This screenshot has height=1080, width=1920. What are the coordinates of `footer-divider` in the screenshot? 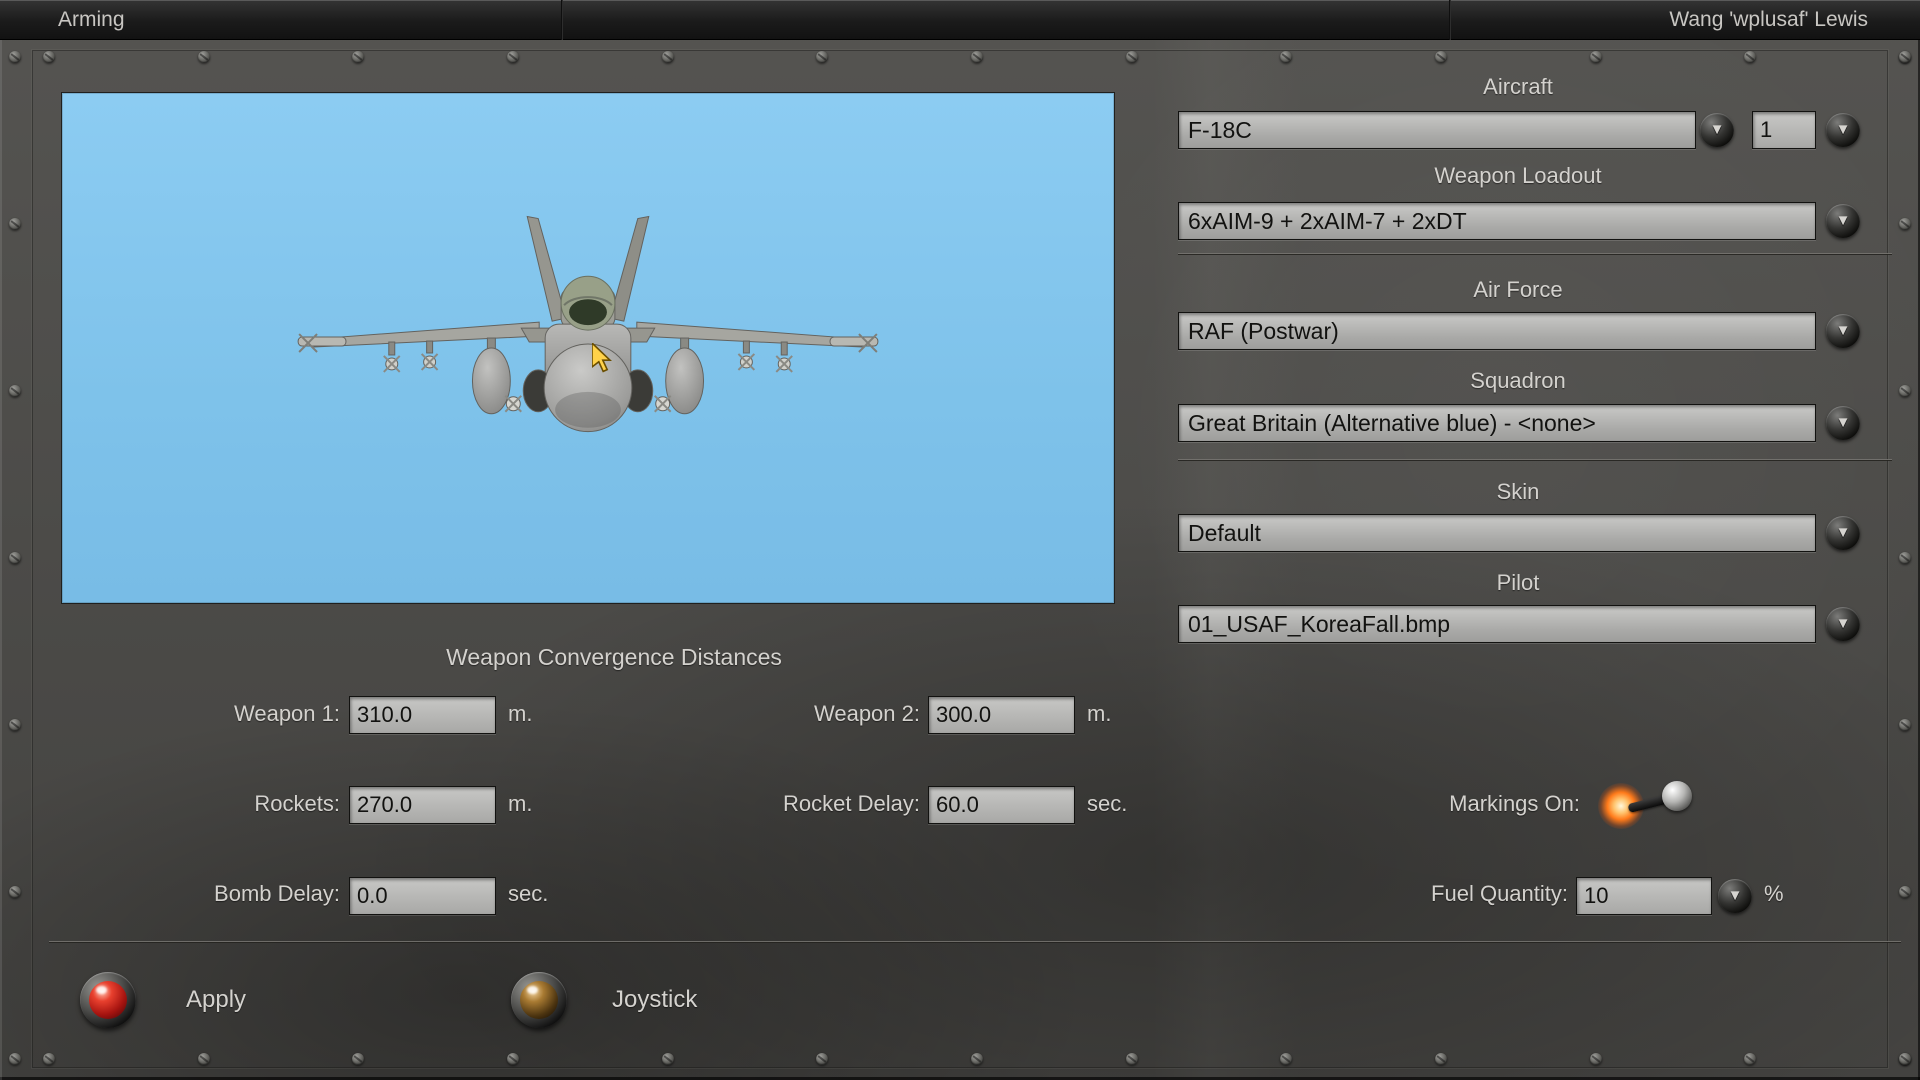 It's located at (975, 942).